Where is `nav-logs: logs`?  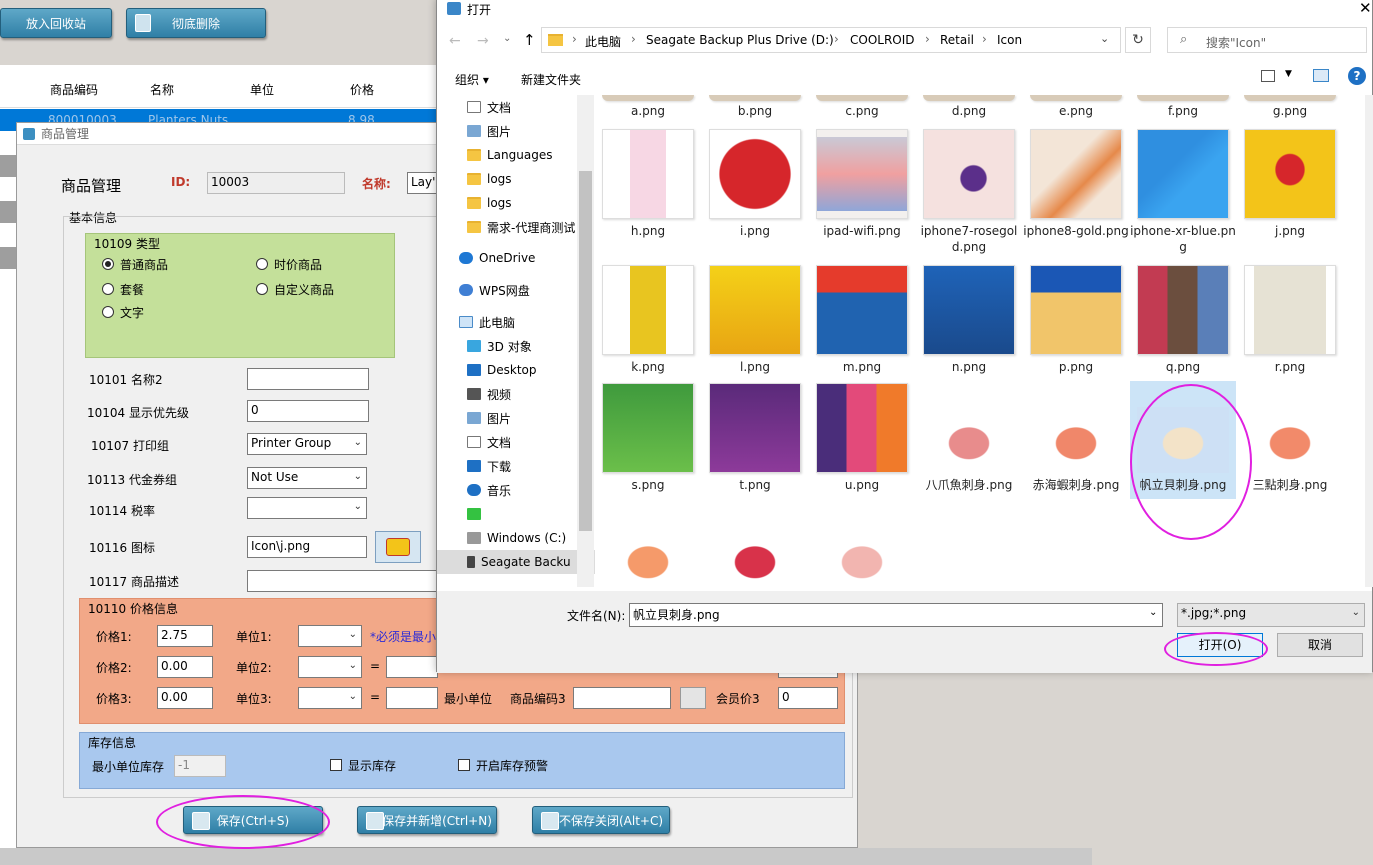 nav-logs: logs is located at coordinates (489, 179).